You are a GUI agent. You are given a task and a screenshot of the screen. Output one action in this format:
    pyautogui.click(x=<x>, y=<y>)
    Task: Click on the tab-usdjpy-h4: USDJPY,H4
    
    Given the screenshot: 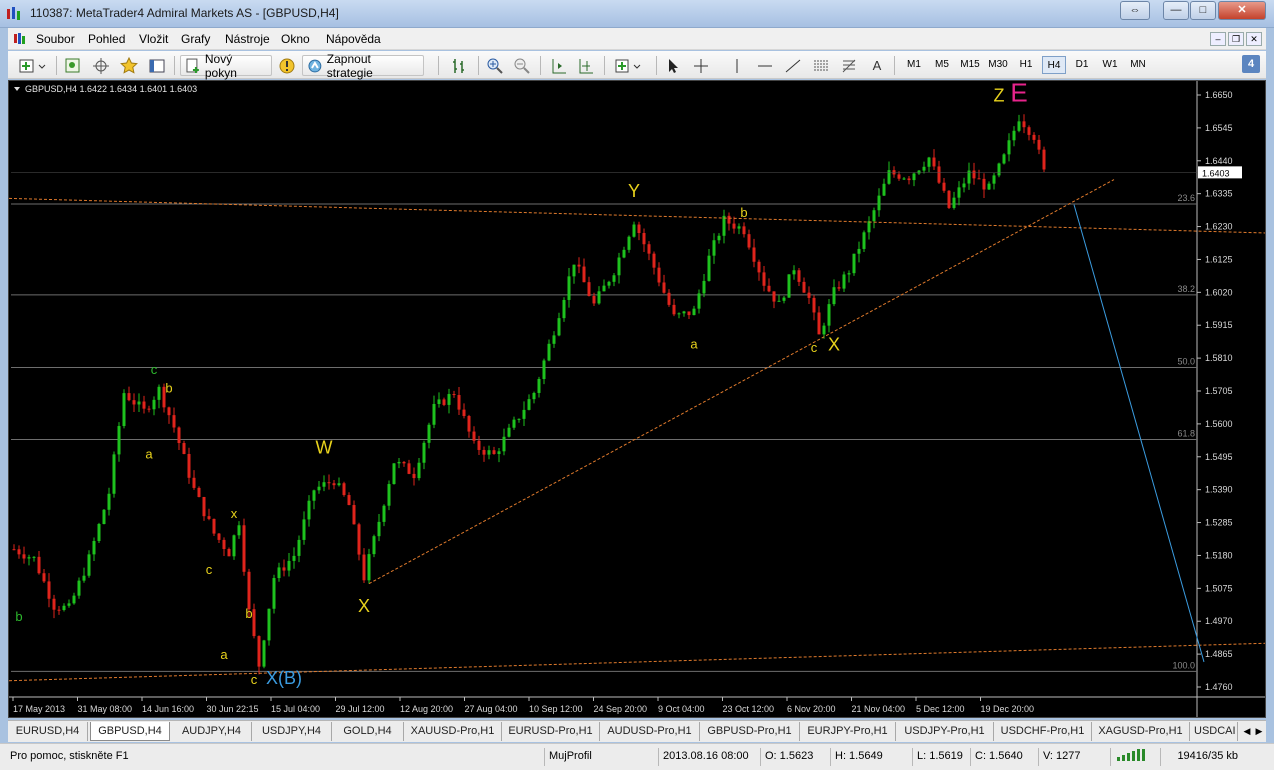 What is the action you would take?
    pyautogui.click(x=292, y=731)
    